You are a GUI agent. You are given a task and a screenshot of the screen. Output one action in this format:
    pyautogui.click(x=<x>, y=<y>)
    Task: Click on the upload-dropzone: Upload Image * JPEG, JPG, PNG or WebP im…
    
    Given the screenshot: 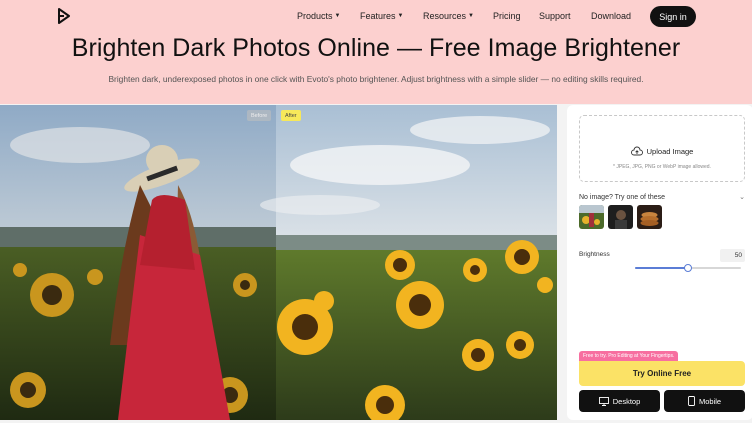 What is the action you would take?
    pyautogui.click(x=662, y=148)
    